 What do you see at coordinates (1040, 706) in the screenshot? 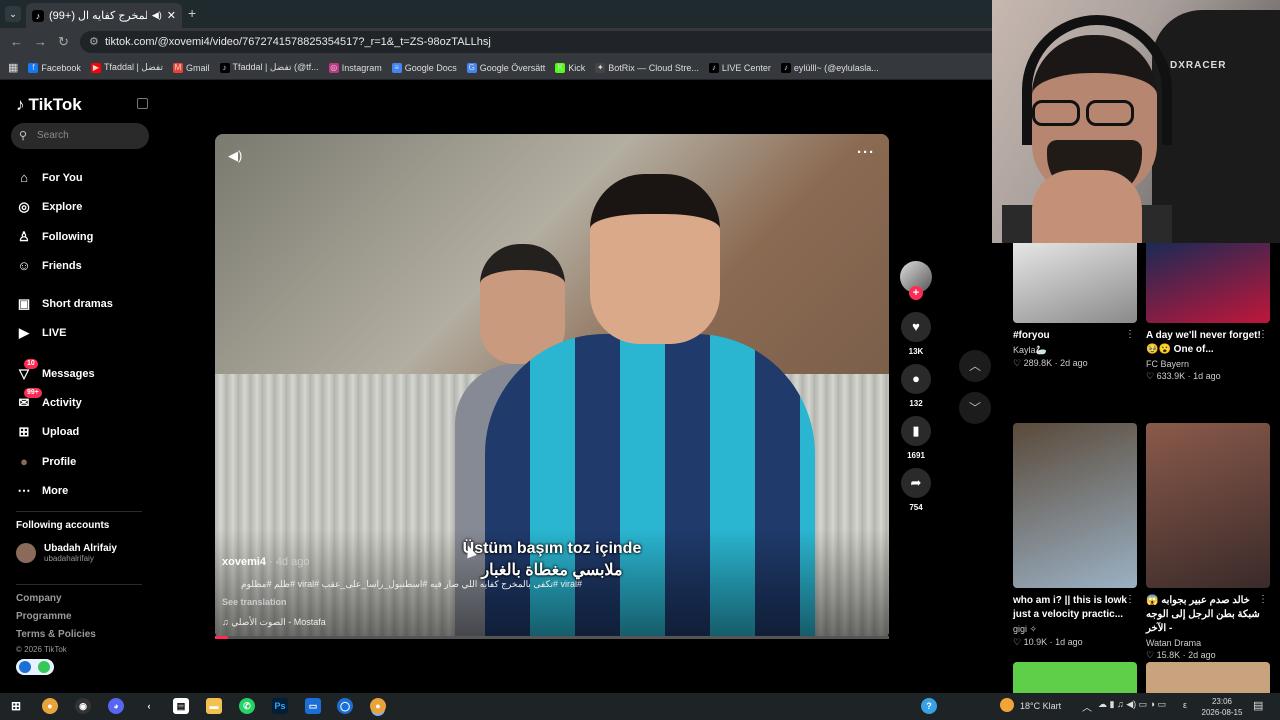
I see `weather-text: 18°C Klart` at bounding box center [1040, 706].